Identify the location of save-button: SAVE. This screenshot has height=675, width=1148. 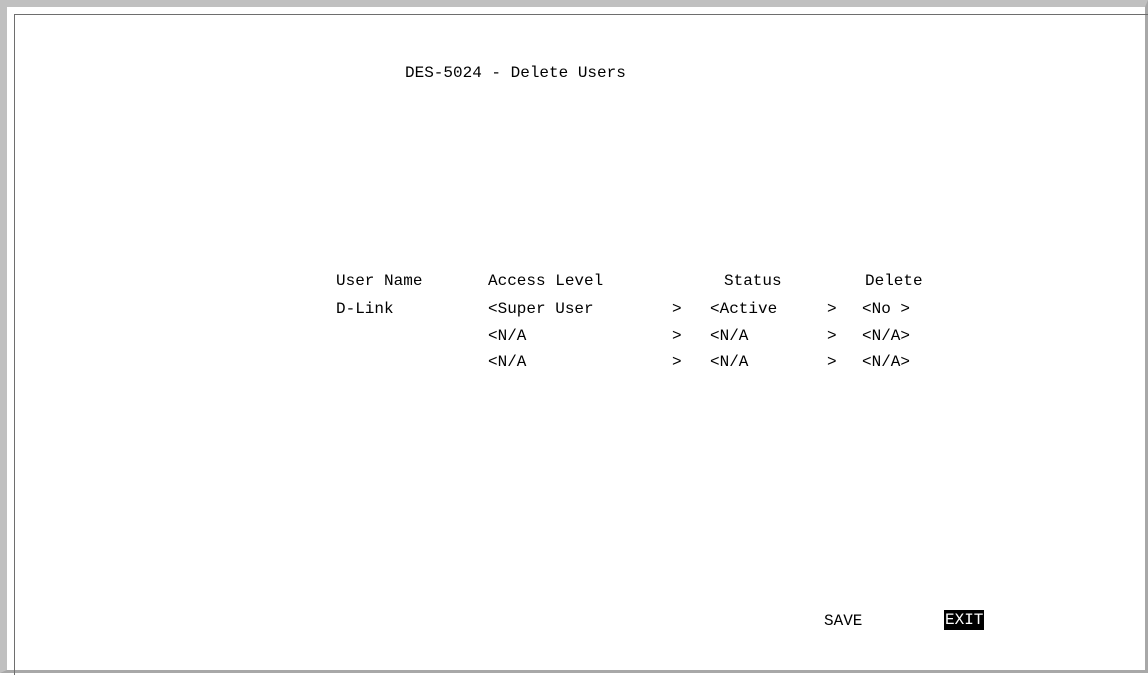
(843, 621).